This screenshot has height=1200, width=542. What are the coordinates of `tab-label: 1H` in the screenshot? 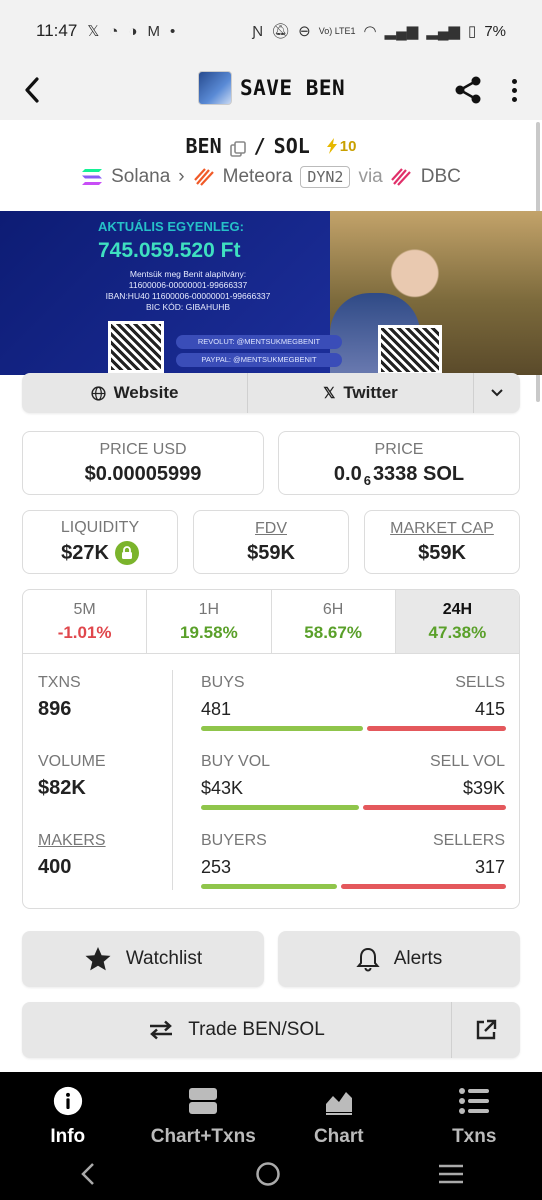 It's located at (209, 609).